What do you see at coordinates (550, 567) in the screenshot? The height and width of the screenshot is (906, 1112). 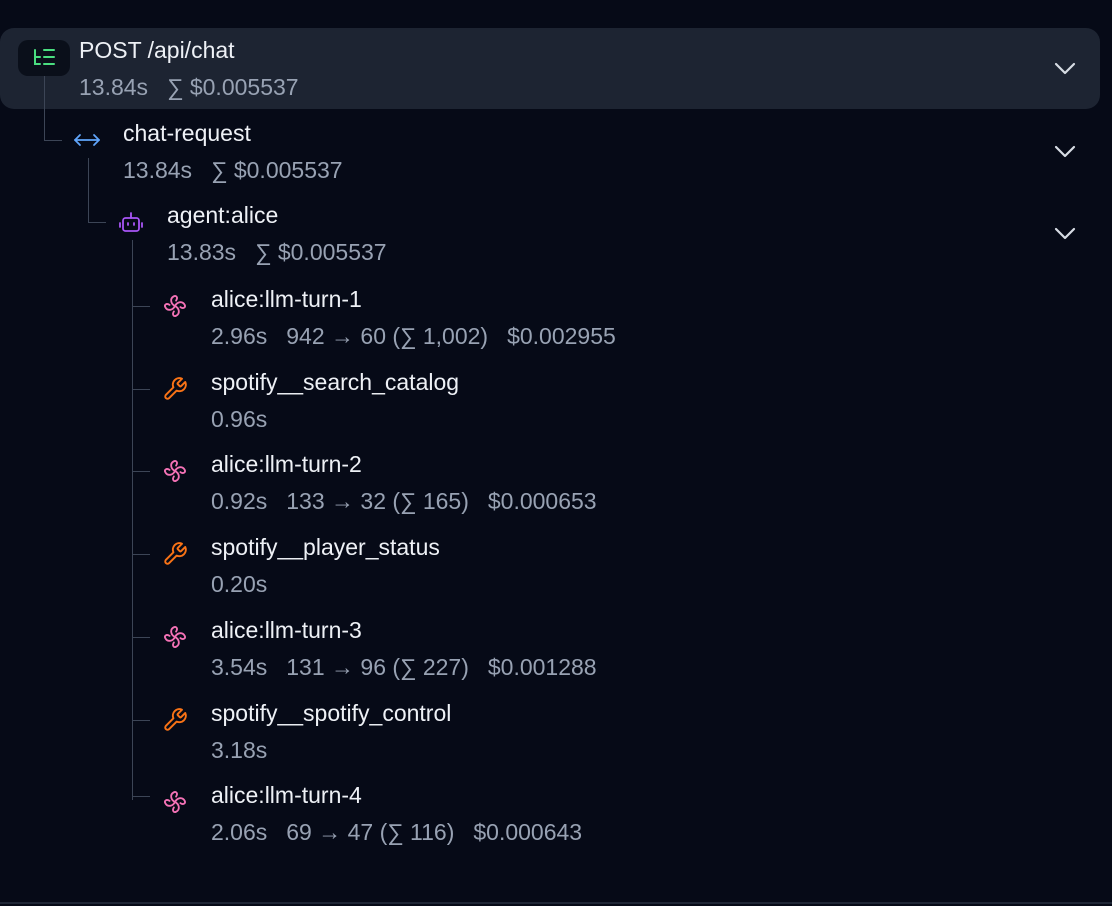 I see `tool-span-row: spotify__player_status 0.20s` at bounding box center [550, 567].